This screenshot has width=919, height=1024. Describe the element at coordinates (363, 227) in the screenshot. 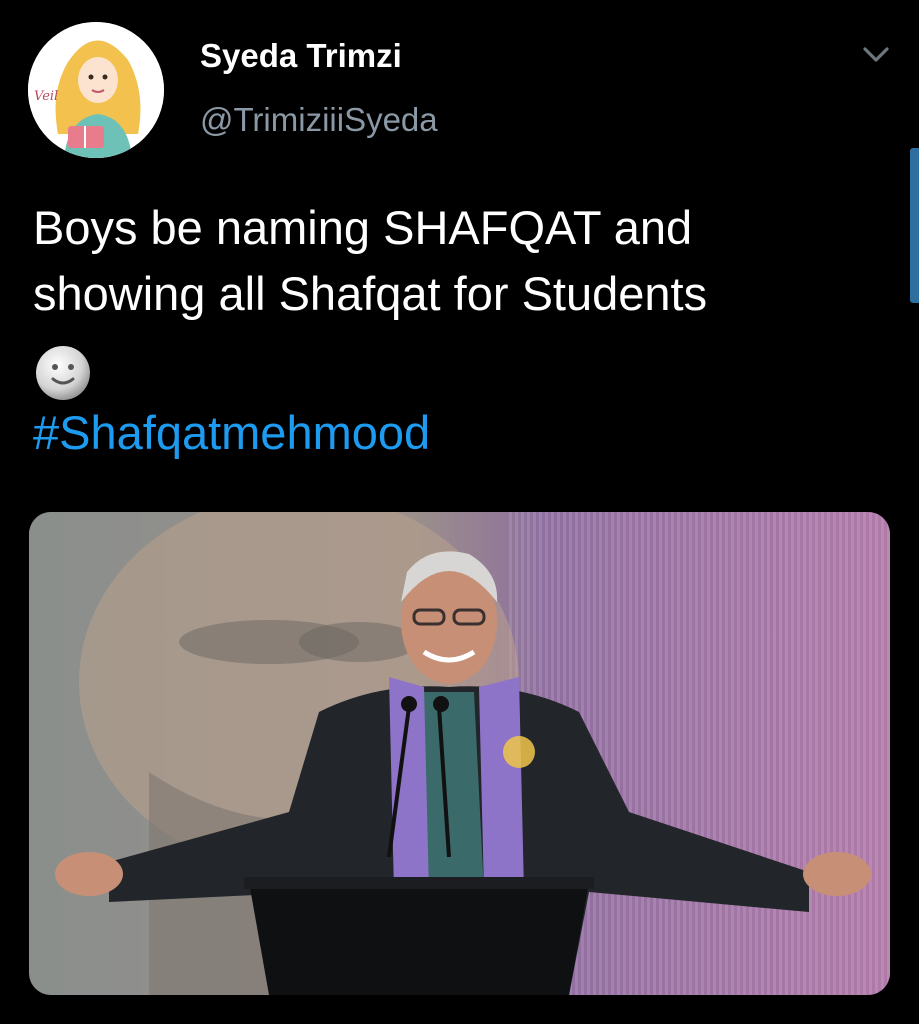

I see `tweet-text-line: Boys be naming SHAFQAT and` at that location.